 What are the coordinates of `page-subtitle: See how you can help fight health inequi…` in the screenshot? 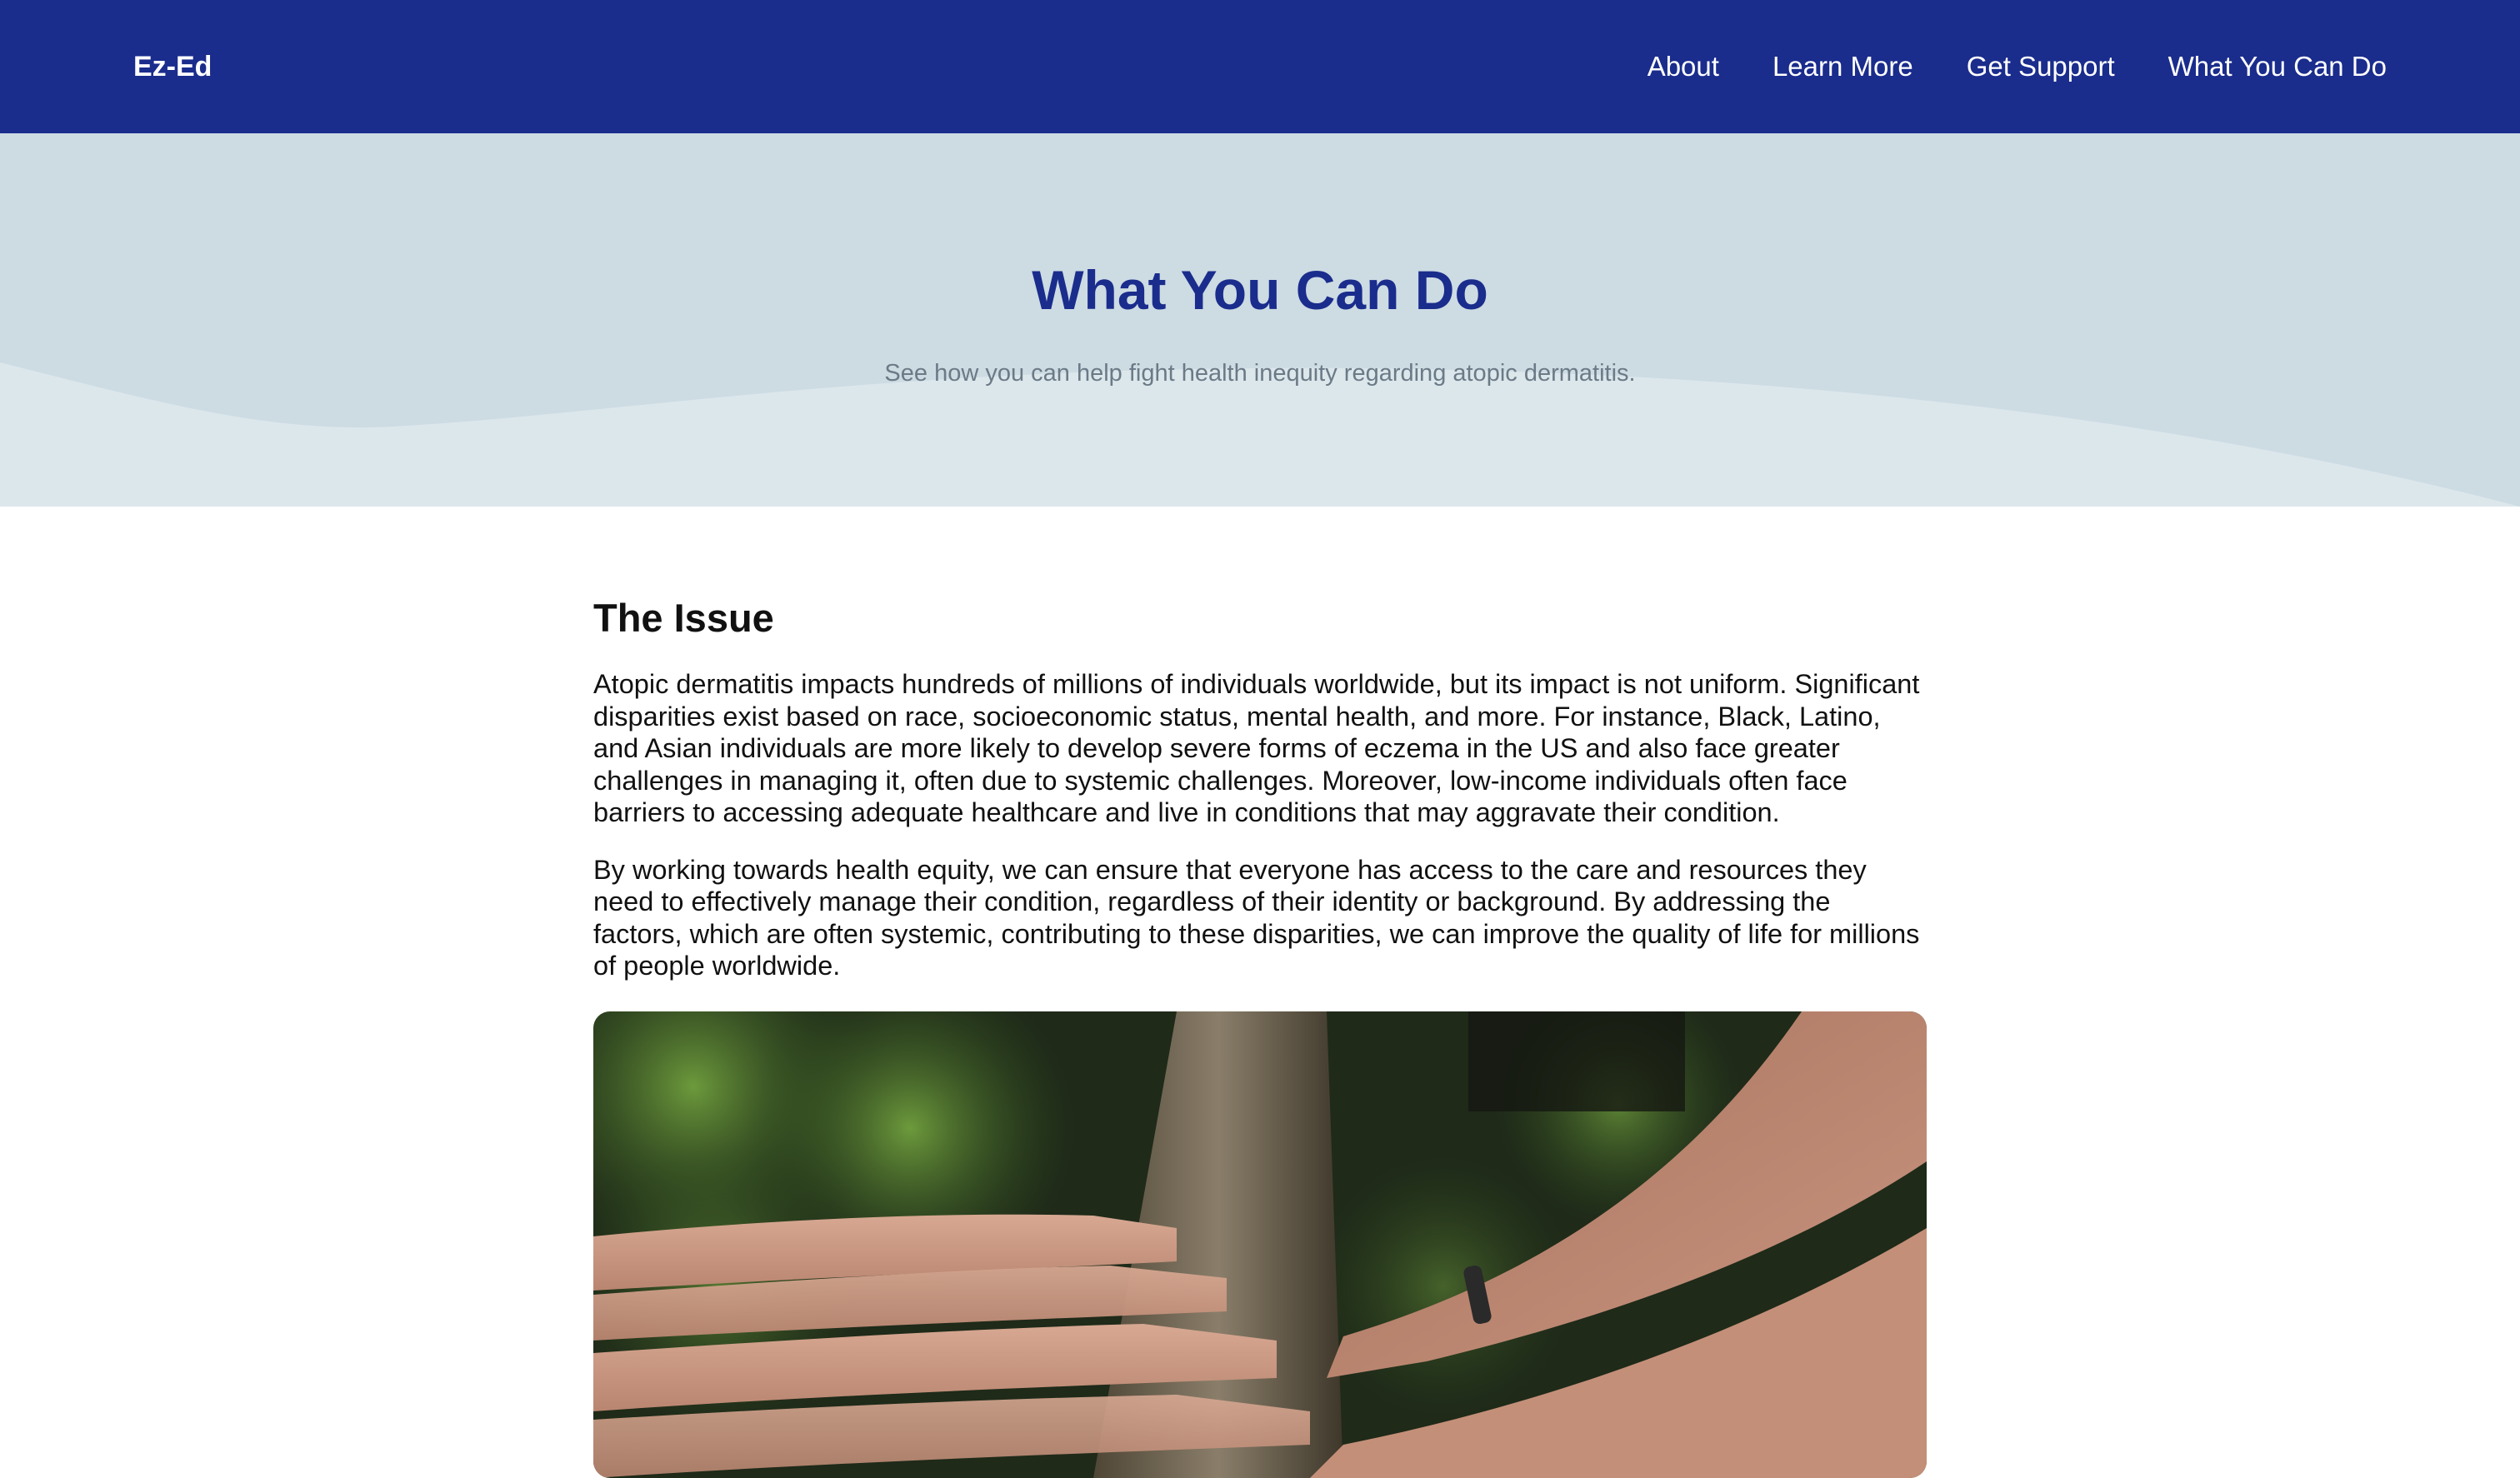 It's located at (1260, 374).